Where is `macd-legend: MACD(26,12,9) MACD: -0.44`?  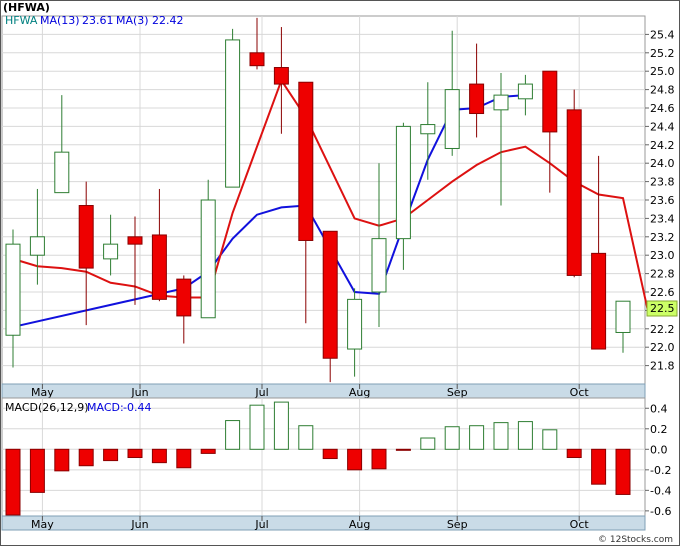 macd-legend: MACD(26,12,9) MACD: -0.44 is located at coordinates (78, 407).